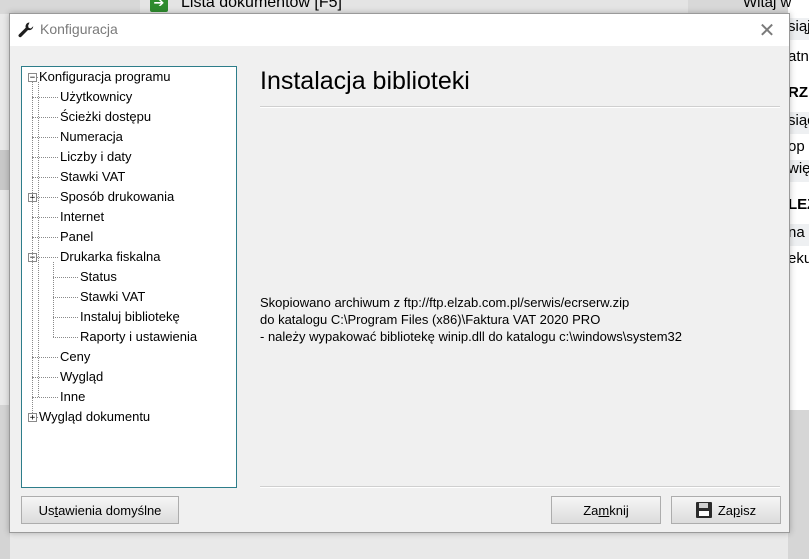 This screenshot has height=559, width=809. I want to click on background-row-fragment: eku, so click(798, 258).